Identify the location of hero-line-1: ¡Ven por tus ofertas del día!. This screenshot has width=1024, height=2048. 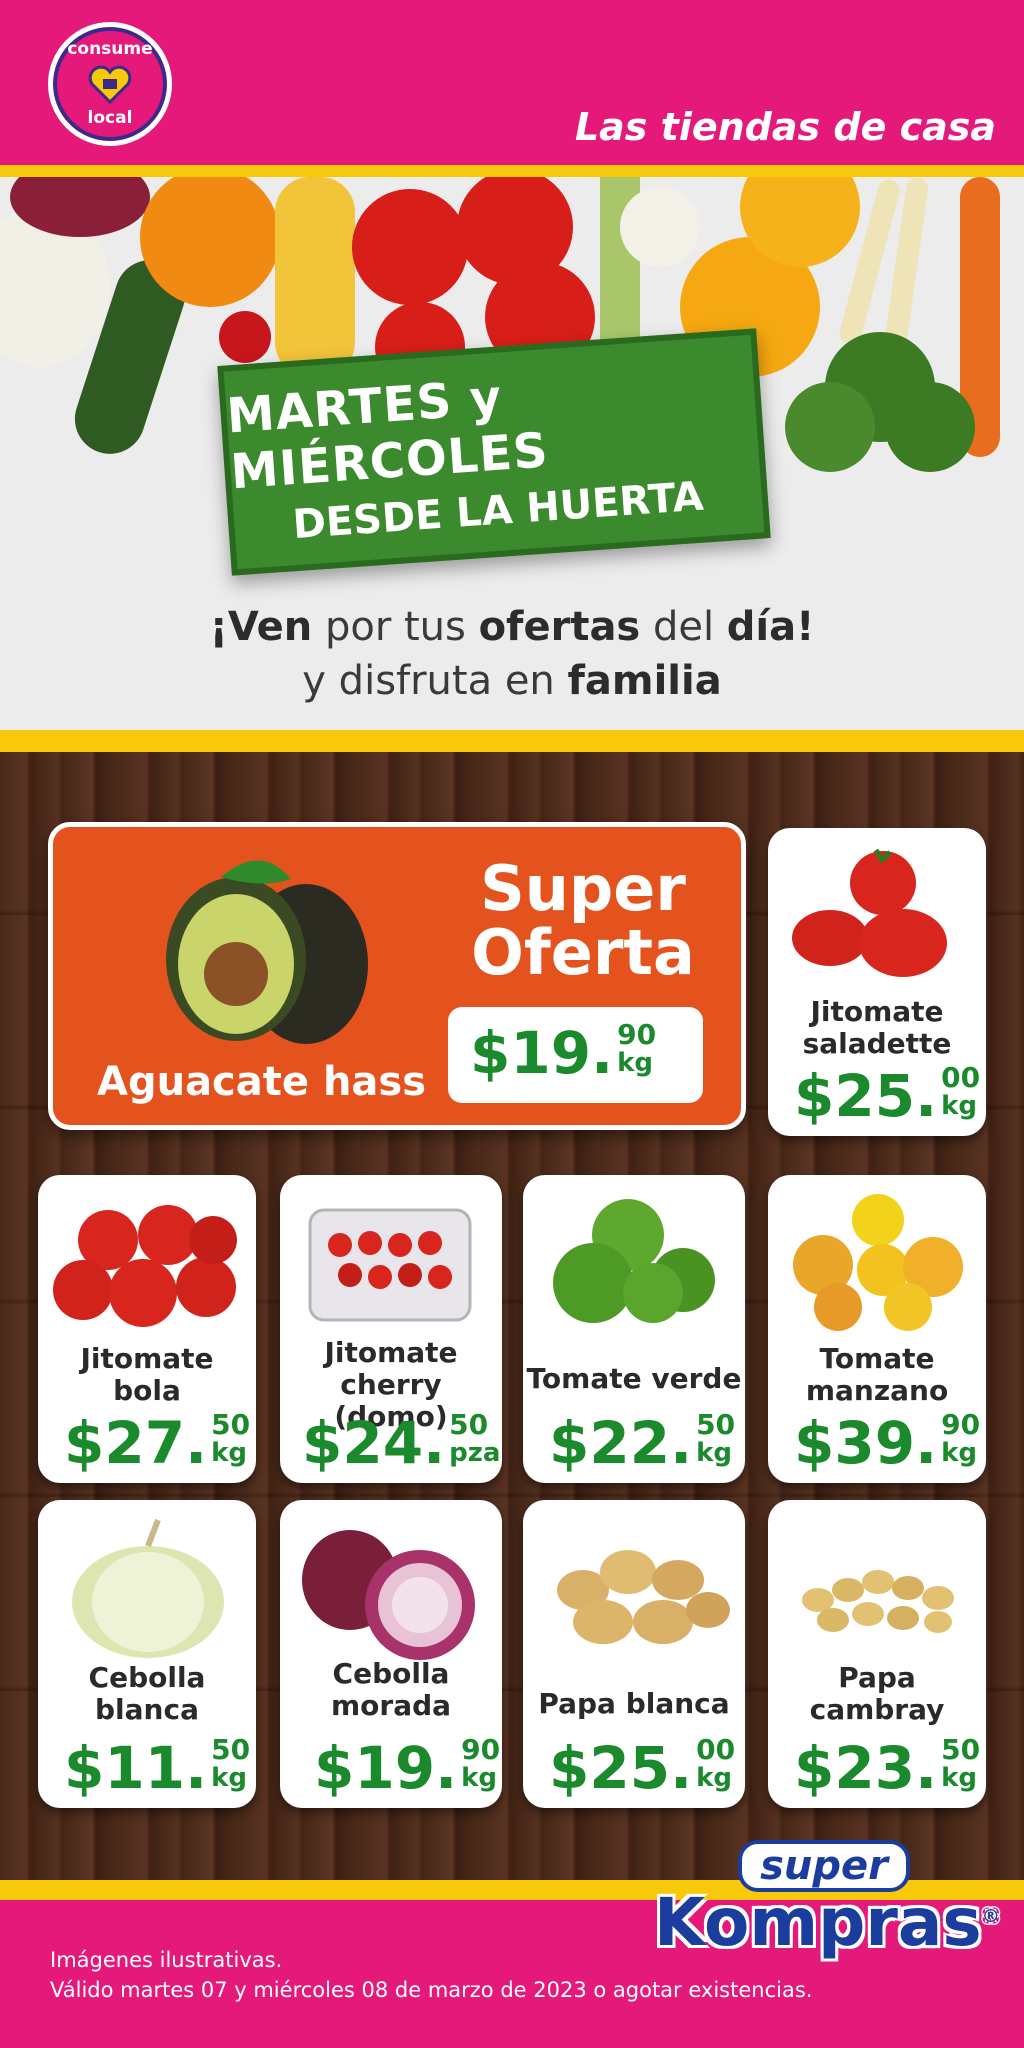
(512, 627).